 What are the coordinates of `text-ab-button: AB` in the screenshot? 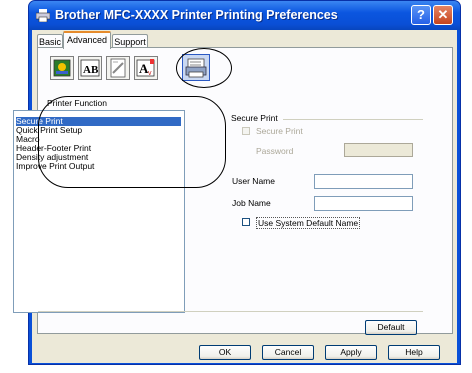 It's located at (90, 68).